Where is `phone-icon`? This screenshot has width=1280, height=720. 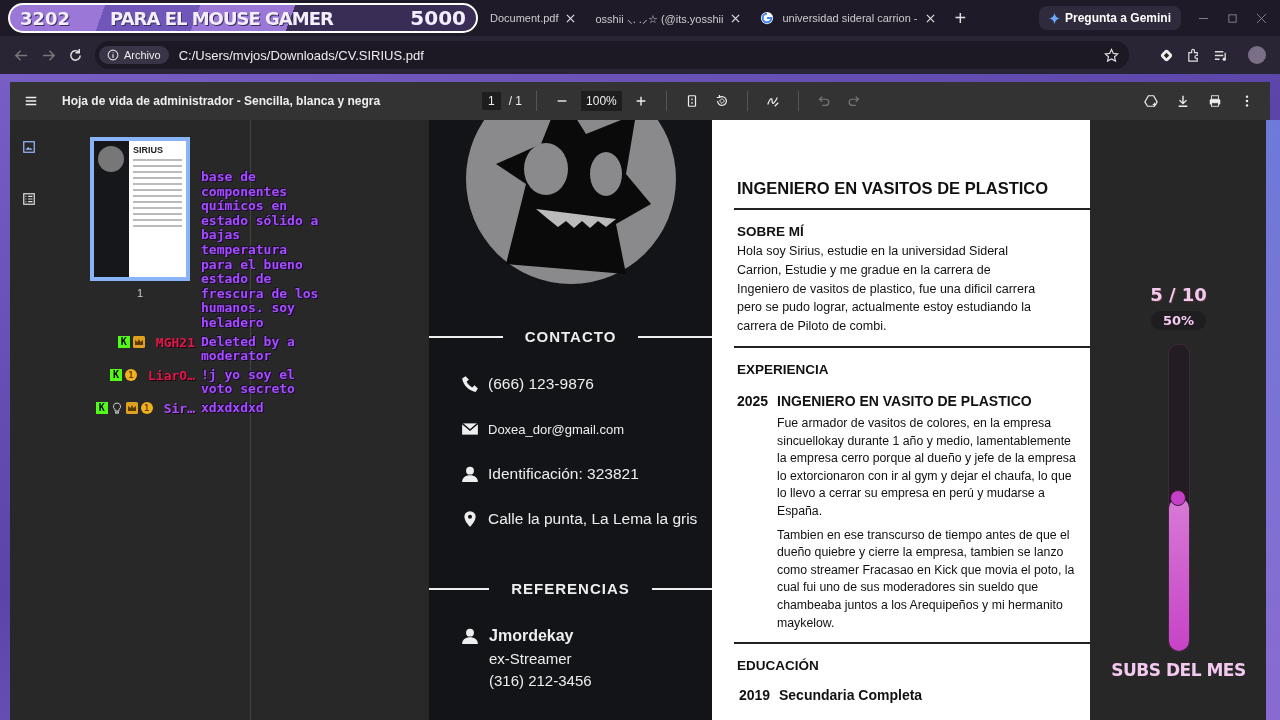
phone-icon is located at coordinates (470, 384).